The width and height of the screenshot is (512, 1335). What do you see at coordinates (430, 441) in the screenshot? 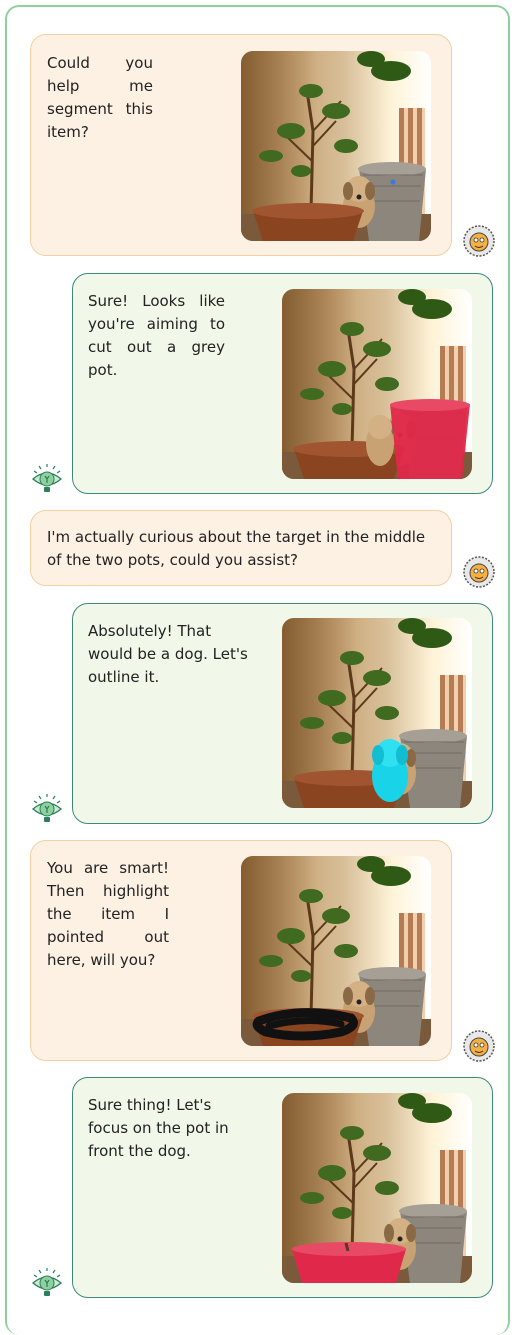
I see `segmentation-mask` at bounding box center [430, 441].